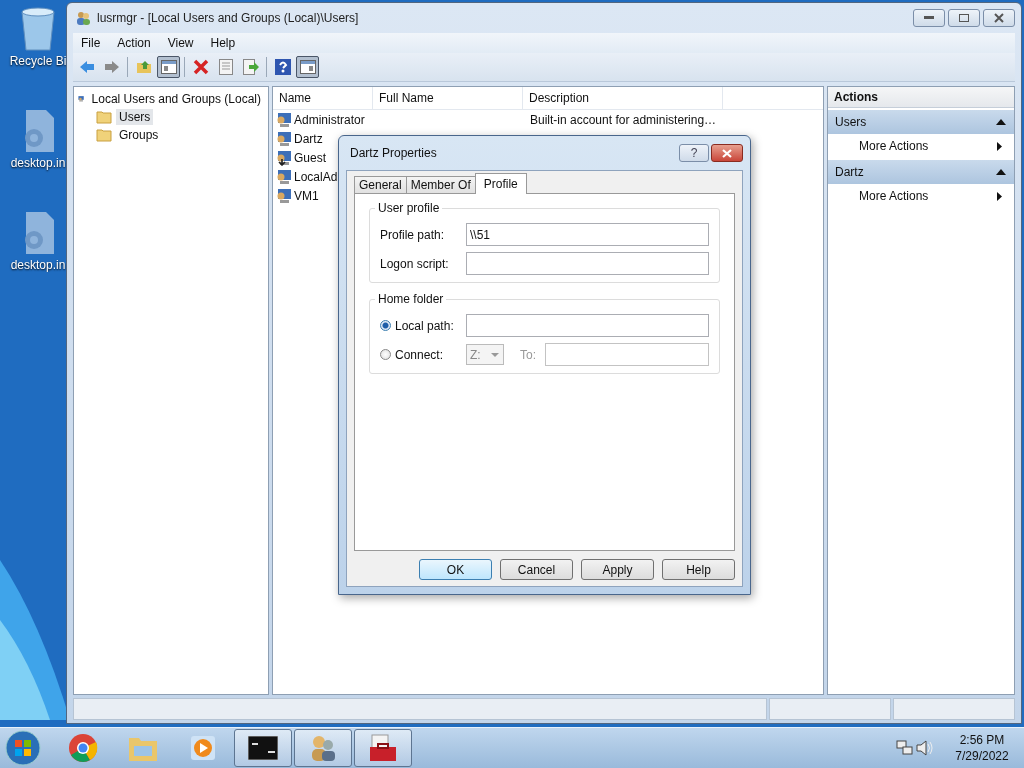 This screenshot has height=768, width=1024. Describe the element at coordinates (284, 157) in the screenshot. I see `disabled-user-icon` at that location.